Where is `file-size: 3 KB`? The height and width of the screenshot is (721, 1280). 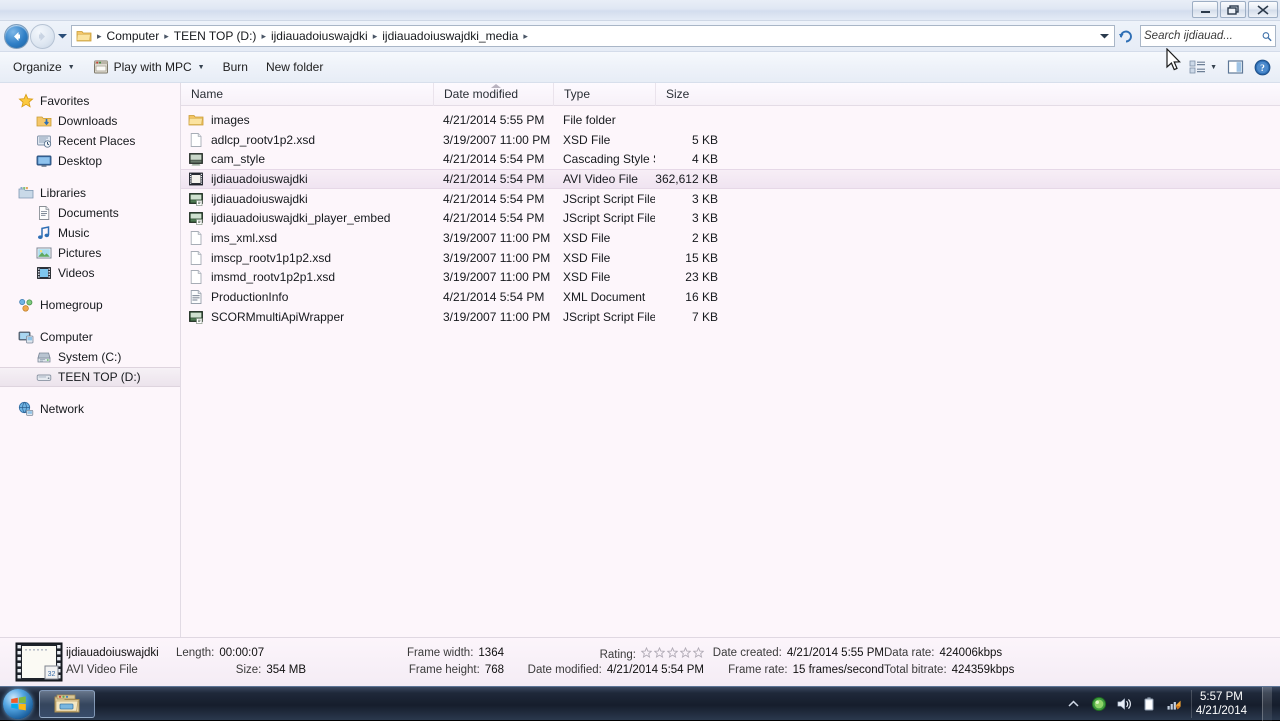
file-size: 3 KB is located at coordinates (704, 198).